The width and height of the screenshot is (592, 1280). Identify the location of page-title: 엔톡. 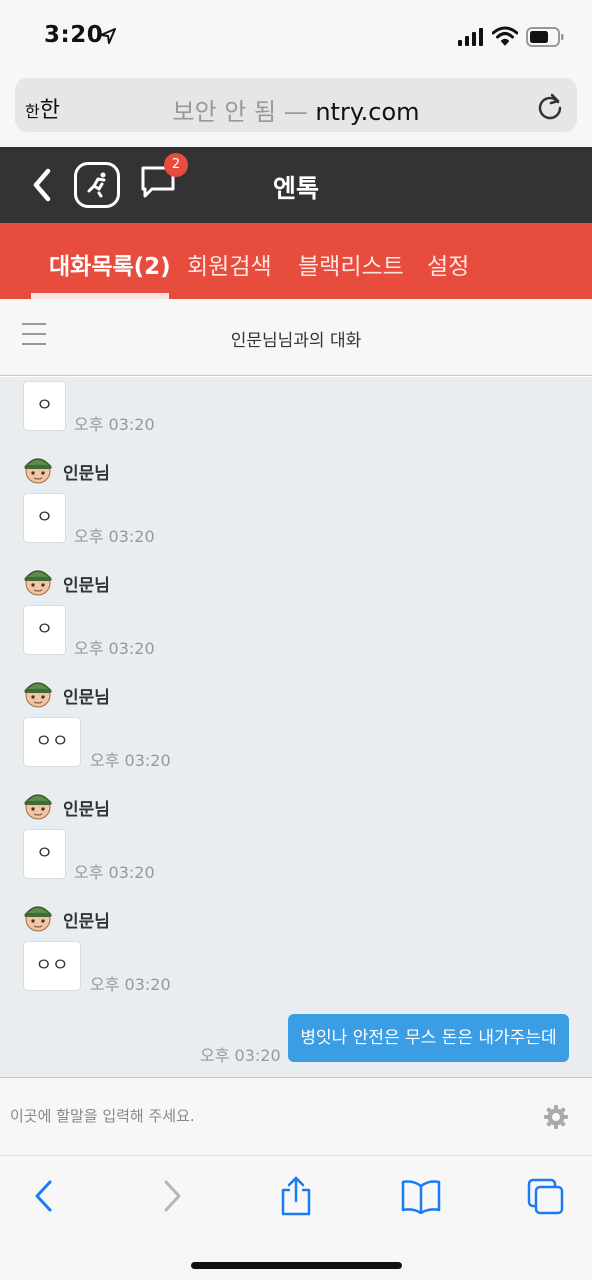
(295, 188).